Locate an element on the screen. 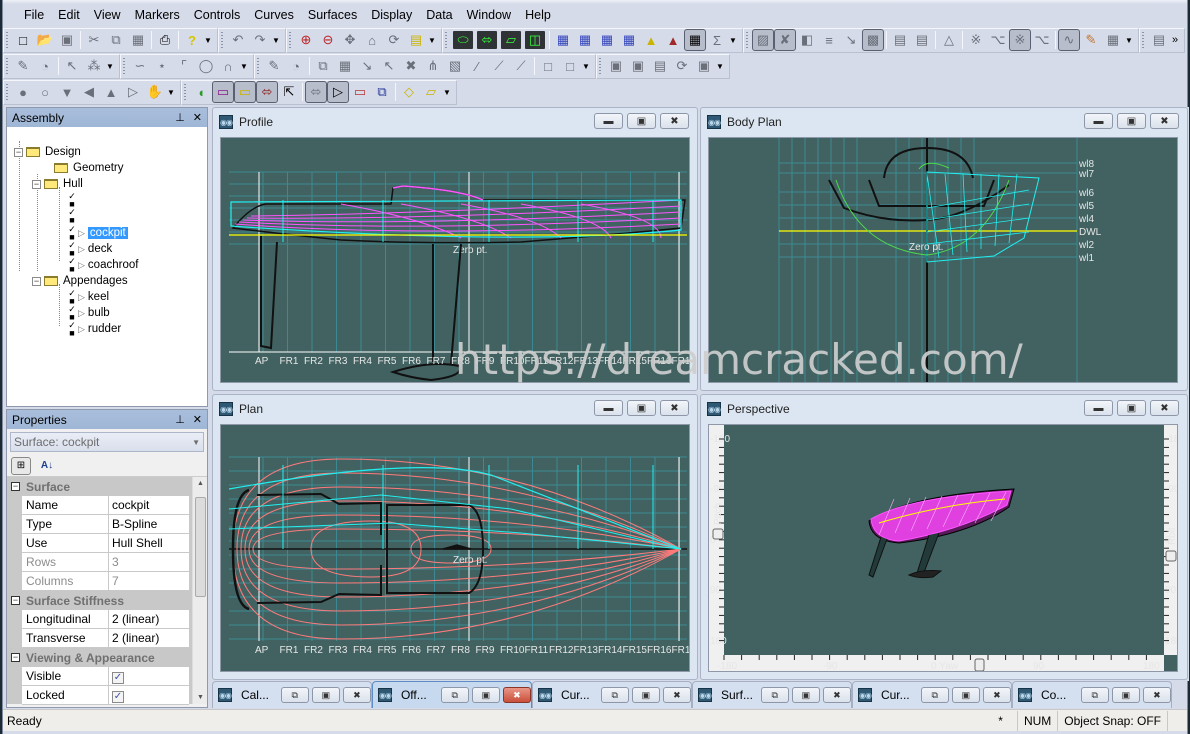 The width and height of the screenshot is (1190, 734). paste-surf-icon: ▦ is located at coordinates (345, 66).